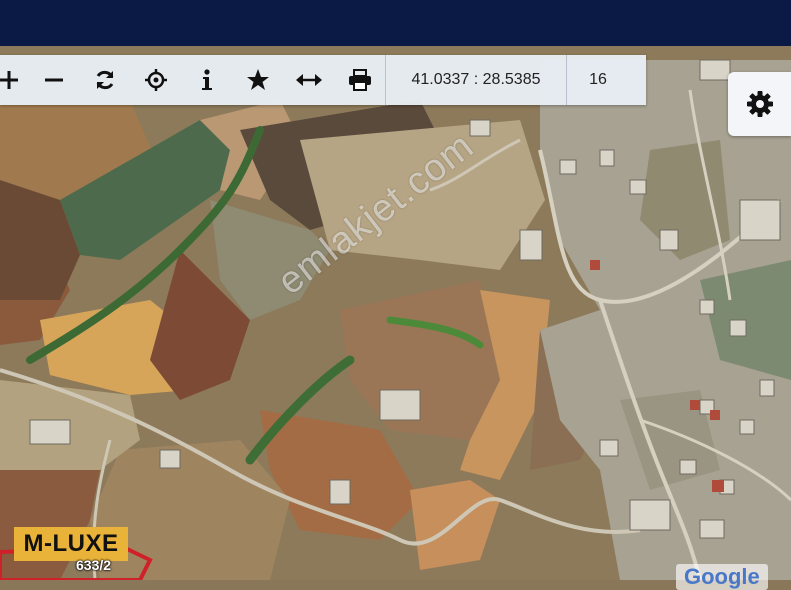  What do you see at coordinates (476, 79) in the screenshot?
I see `coordinates-readout: 41.0337 : 28.5385` at bounding box center [476, 79].